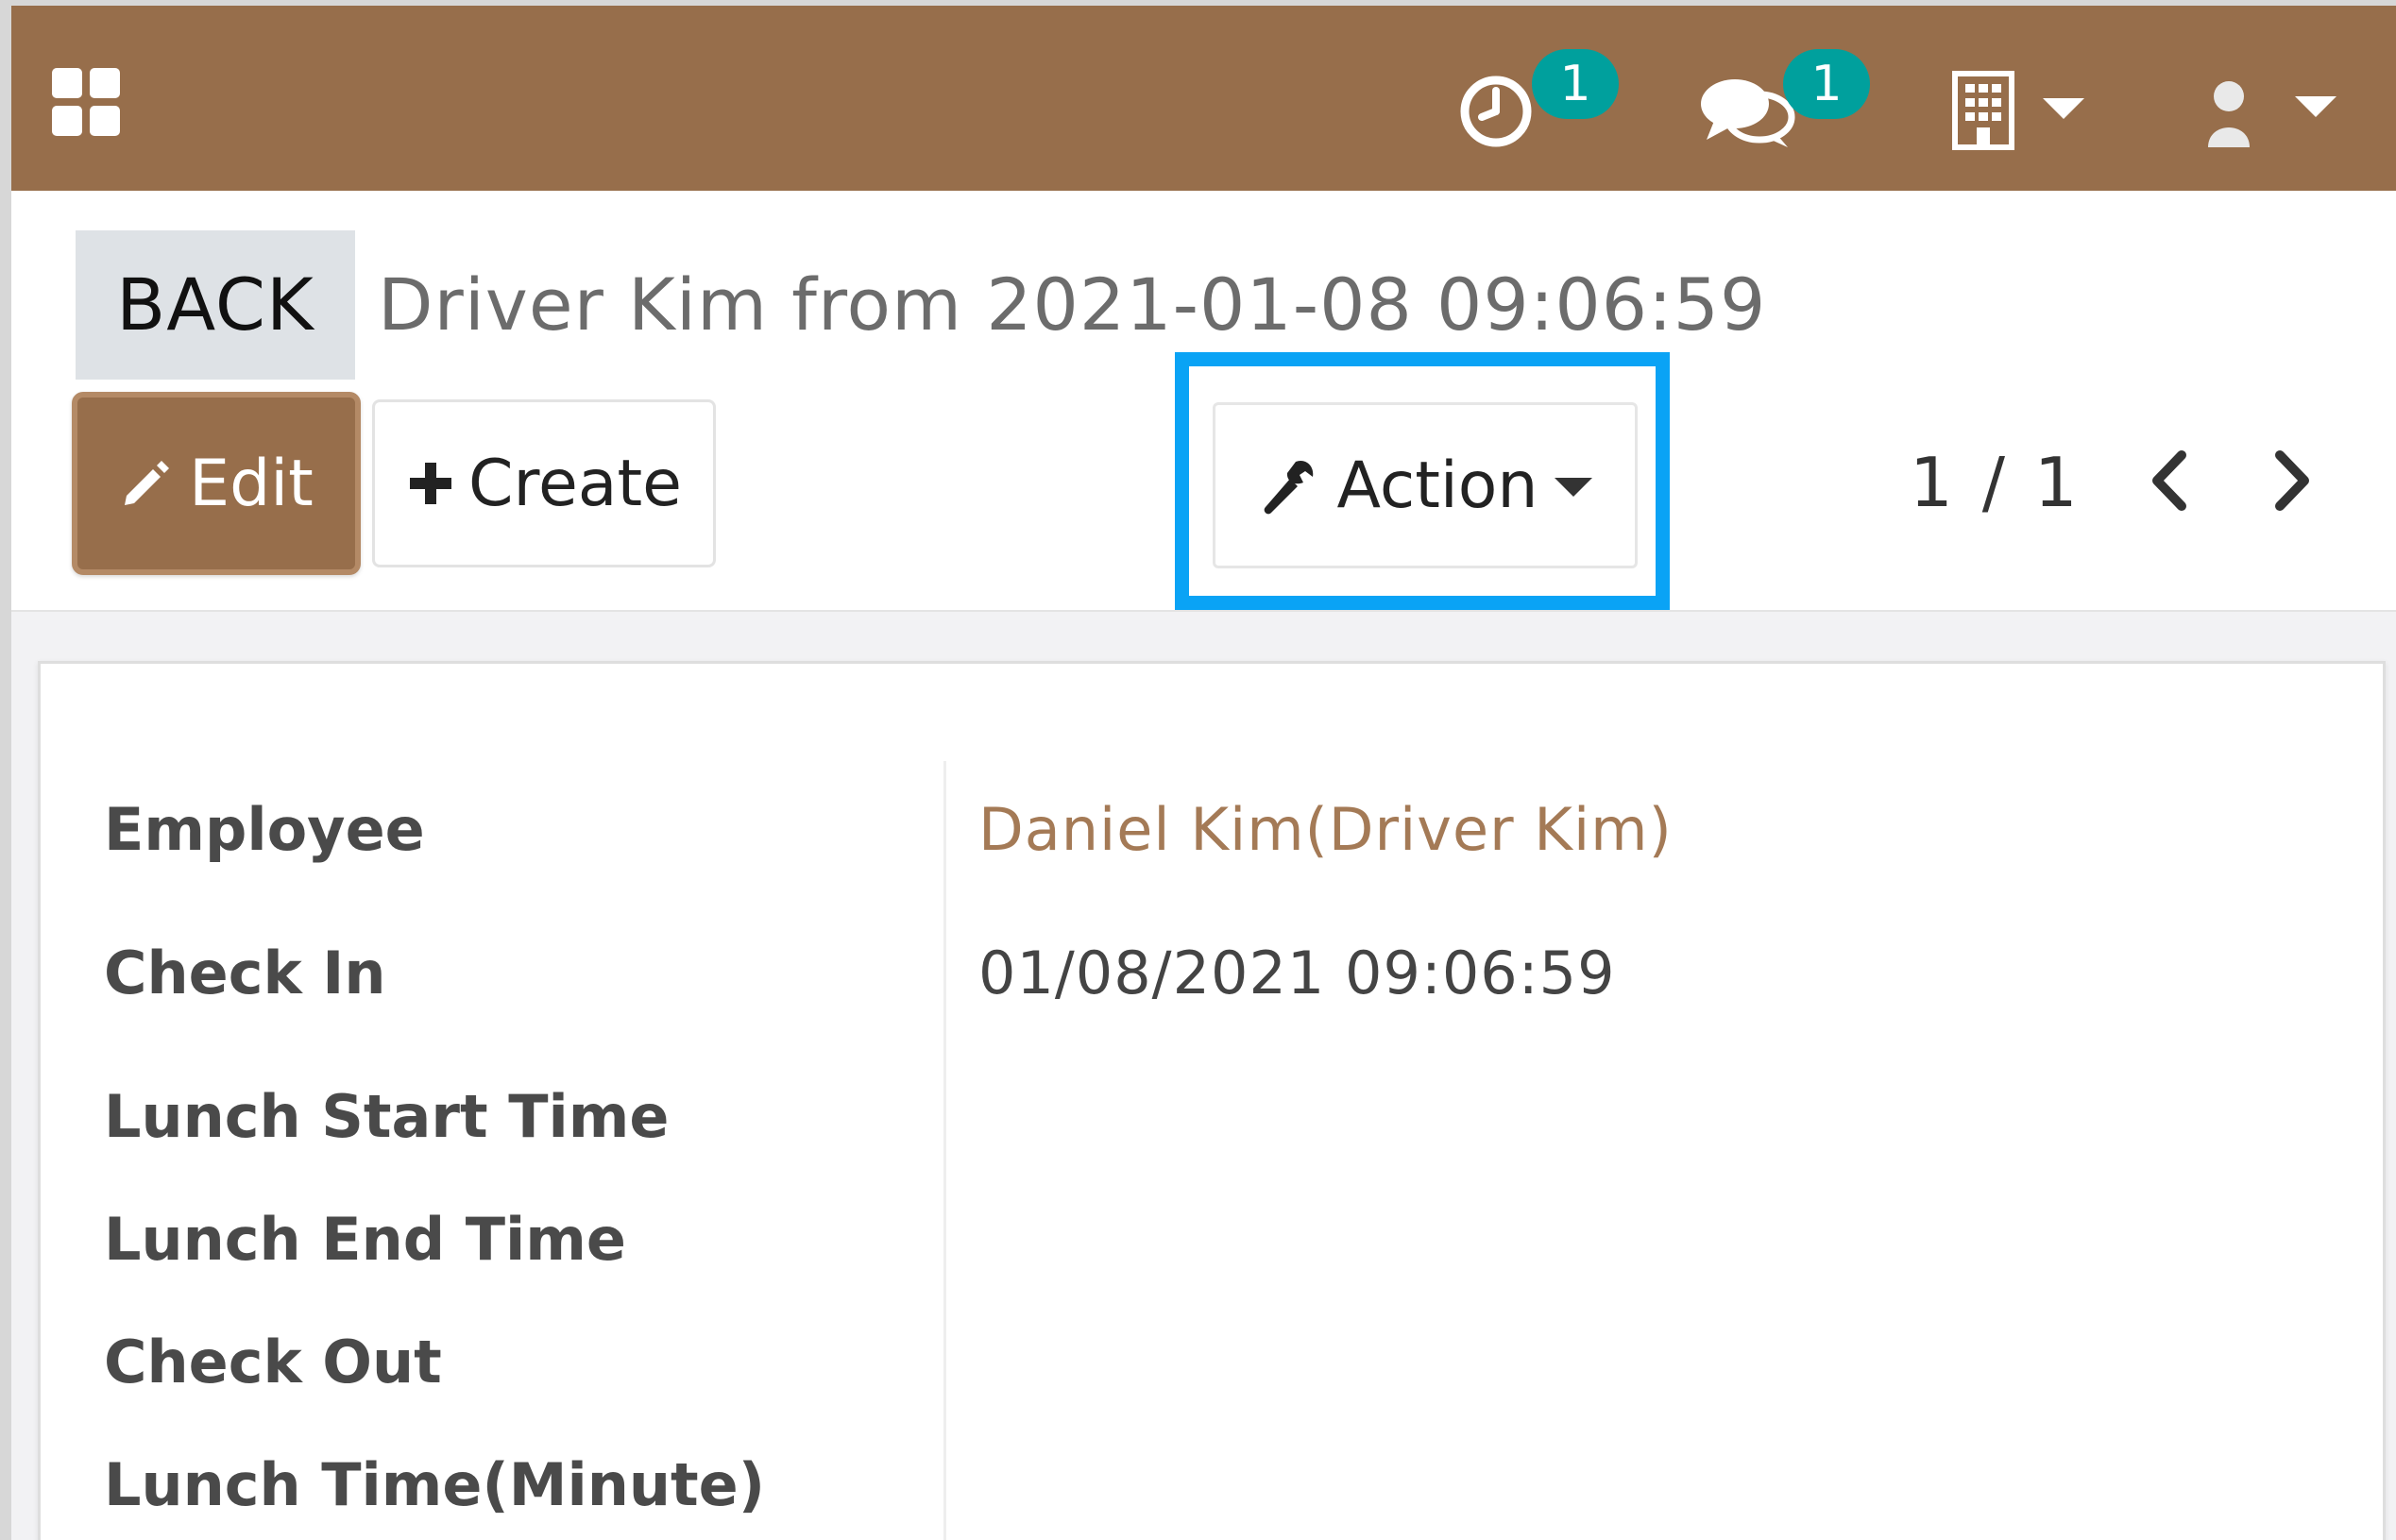  What do you see at coordinates (435, 1484) in the screenshot?
I see `field-label-lunch-time-minute: Lunch Time(Minute)` at bounding box center [435, 1484].